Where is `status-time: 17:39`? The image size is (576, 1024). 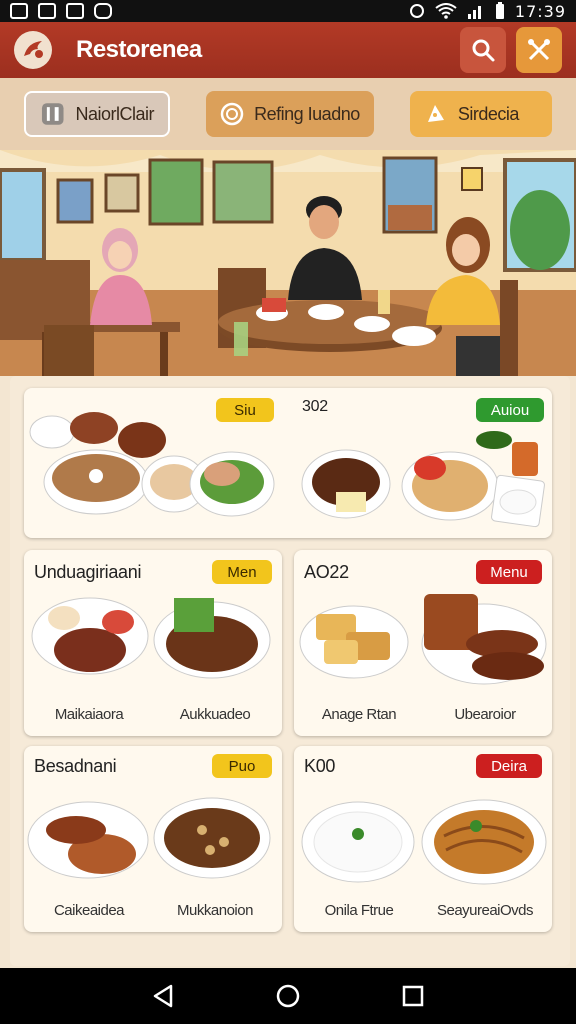 status-time: 17:39 is located at coordinates (540, 11).